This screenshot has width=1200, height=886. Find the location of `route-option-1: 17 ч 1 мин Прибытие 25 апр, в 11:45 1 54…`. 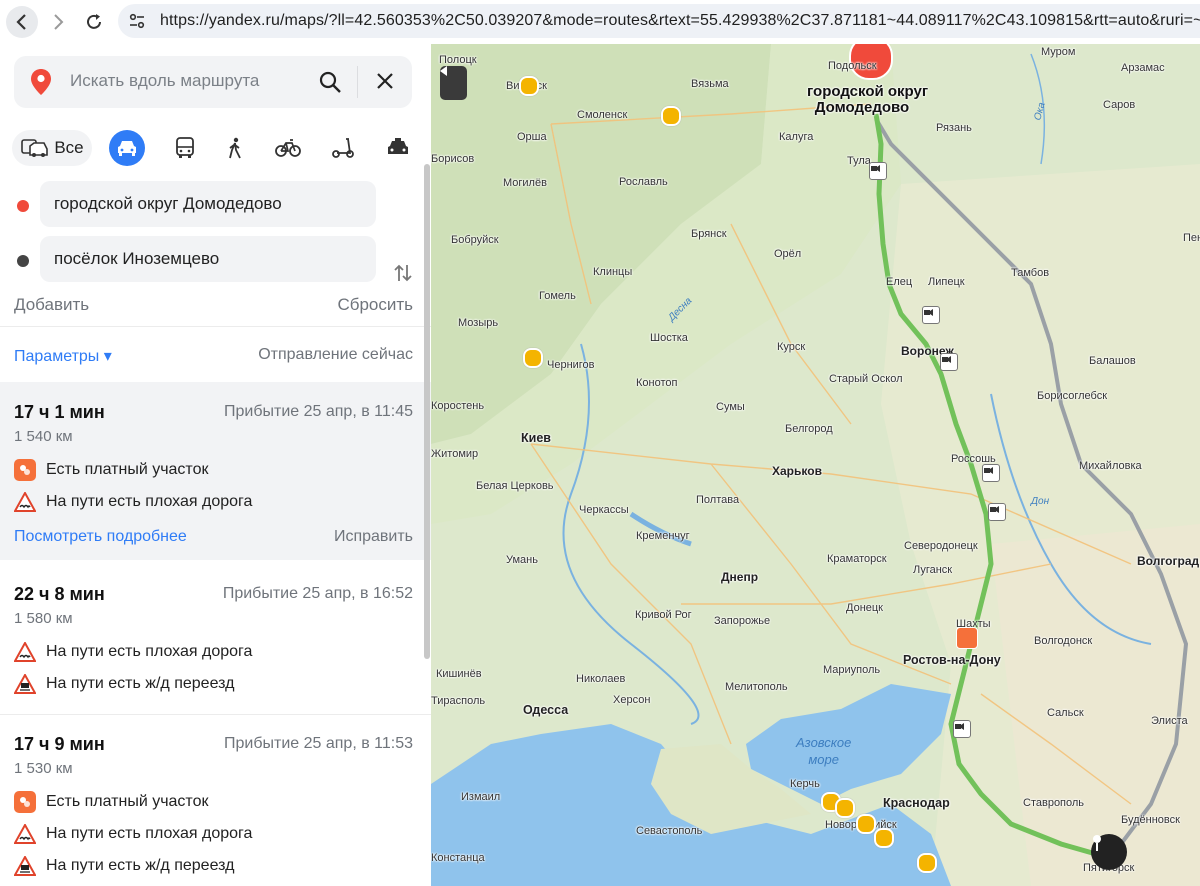

route-option-1: 17 ч 1 мин Прибытие 25 апр, в 11:45 1 54… is located at coordinates (215, 471).